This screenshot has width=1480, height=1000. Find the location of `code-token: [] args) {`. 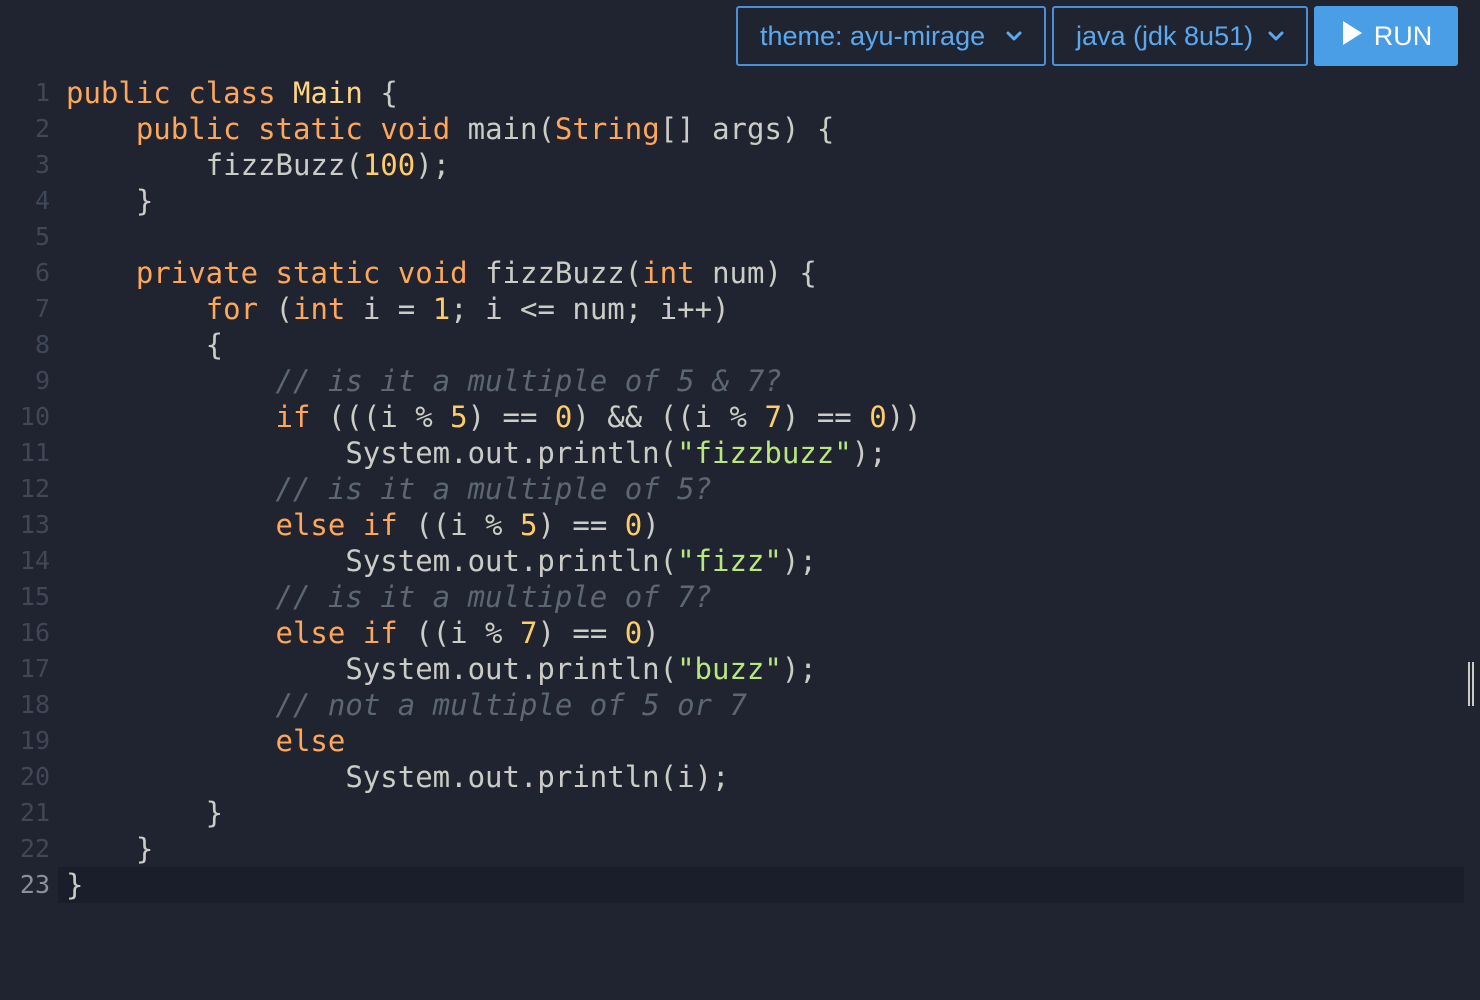

code-token: [] args) { is located at coordinates (747, 129).